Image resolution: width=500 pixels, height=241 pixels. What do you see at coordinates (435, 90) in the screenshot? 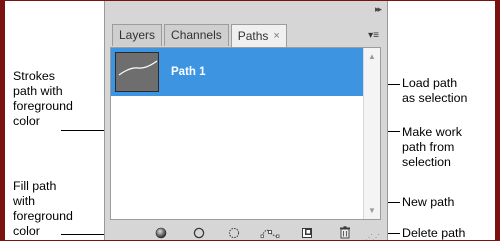
I see `annotation-load-path: Load path as selection` at bounding box center [435, 90].